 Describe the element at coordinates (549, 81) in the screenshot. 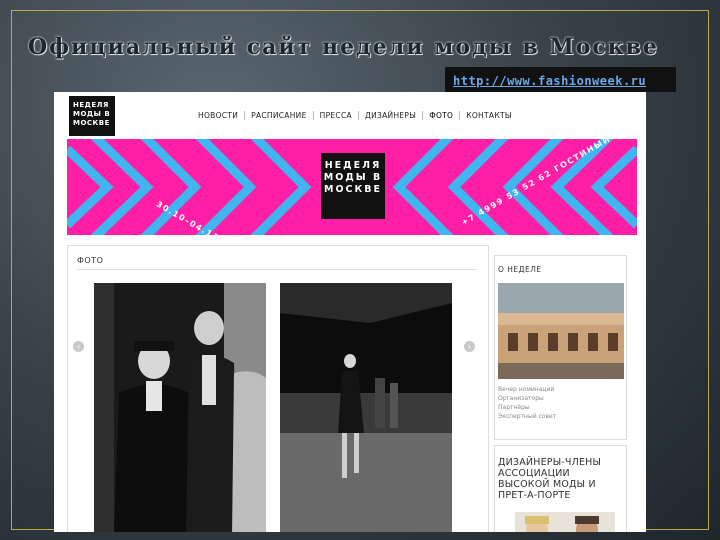

I see `site-url-link: http://www.fashionweek.ru` at that location.